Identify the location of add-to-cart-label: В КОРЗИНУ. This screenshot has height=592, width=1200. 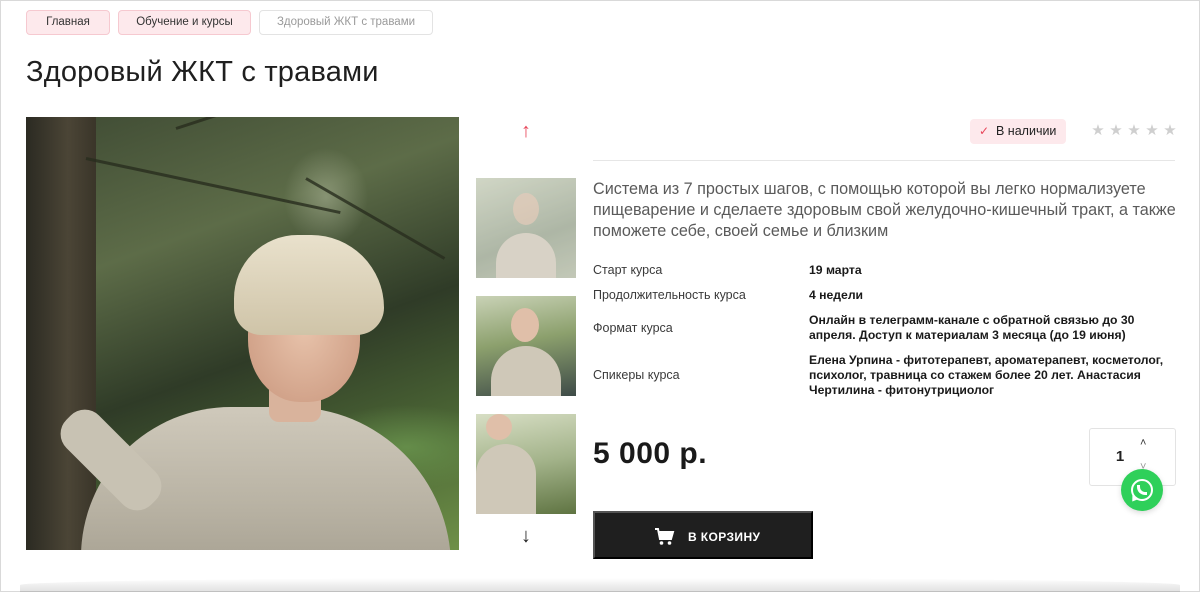
(724, 537).